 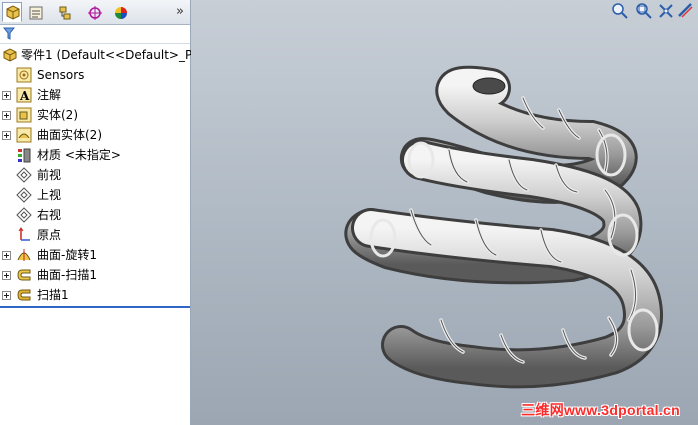 I want to click on configuration-manager-tab, so click(x=64, y=12).